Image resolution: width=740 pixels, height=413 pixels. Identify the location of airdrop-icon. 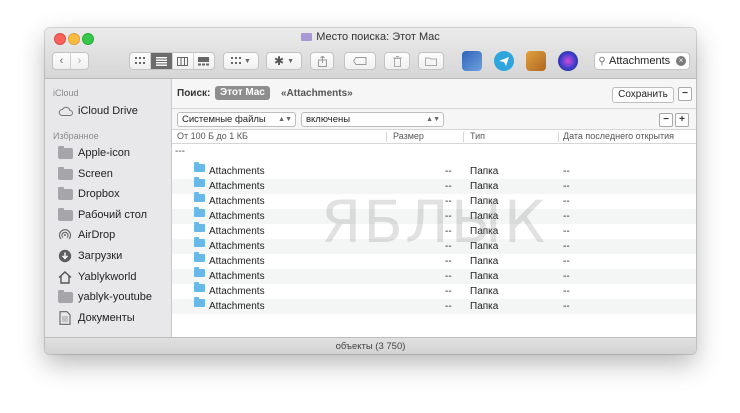
(65, 235).